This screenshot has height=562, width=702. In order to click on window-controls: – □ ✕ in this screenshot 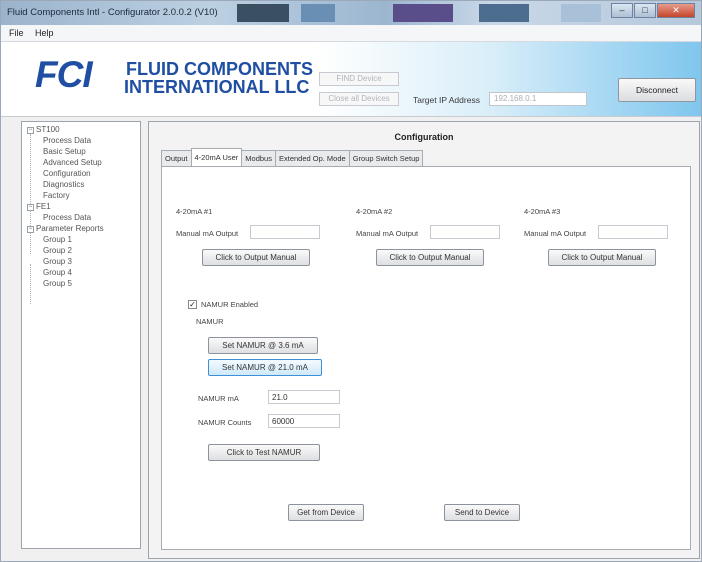, I will do `click(652, 10)`.